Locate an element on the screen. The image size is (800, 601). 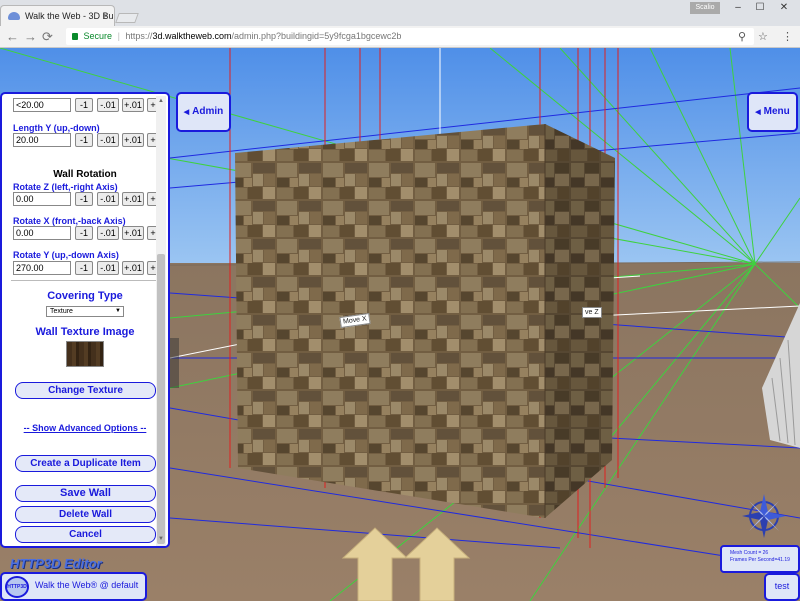
back-icon: ← is located at coordinates (12, 36).